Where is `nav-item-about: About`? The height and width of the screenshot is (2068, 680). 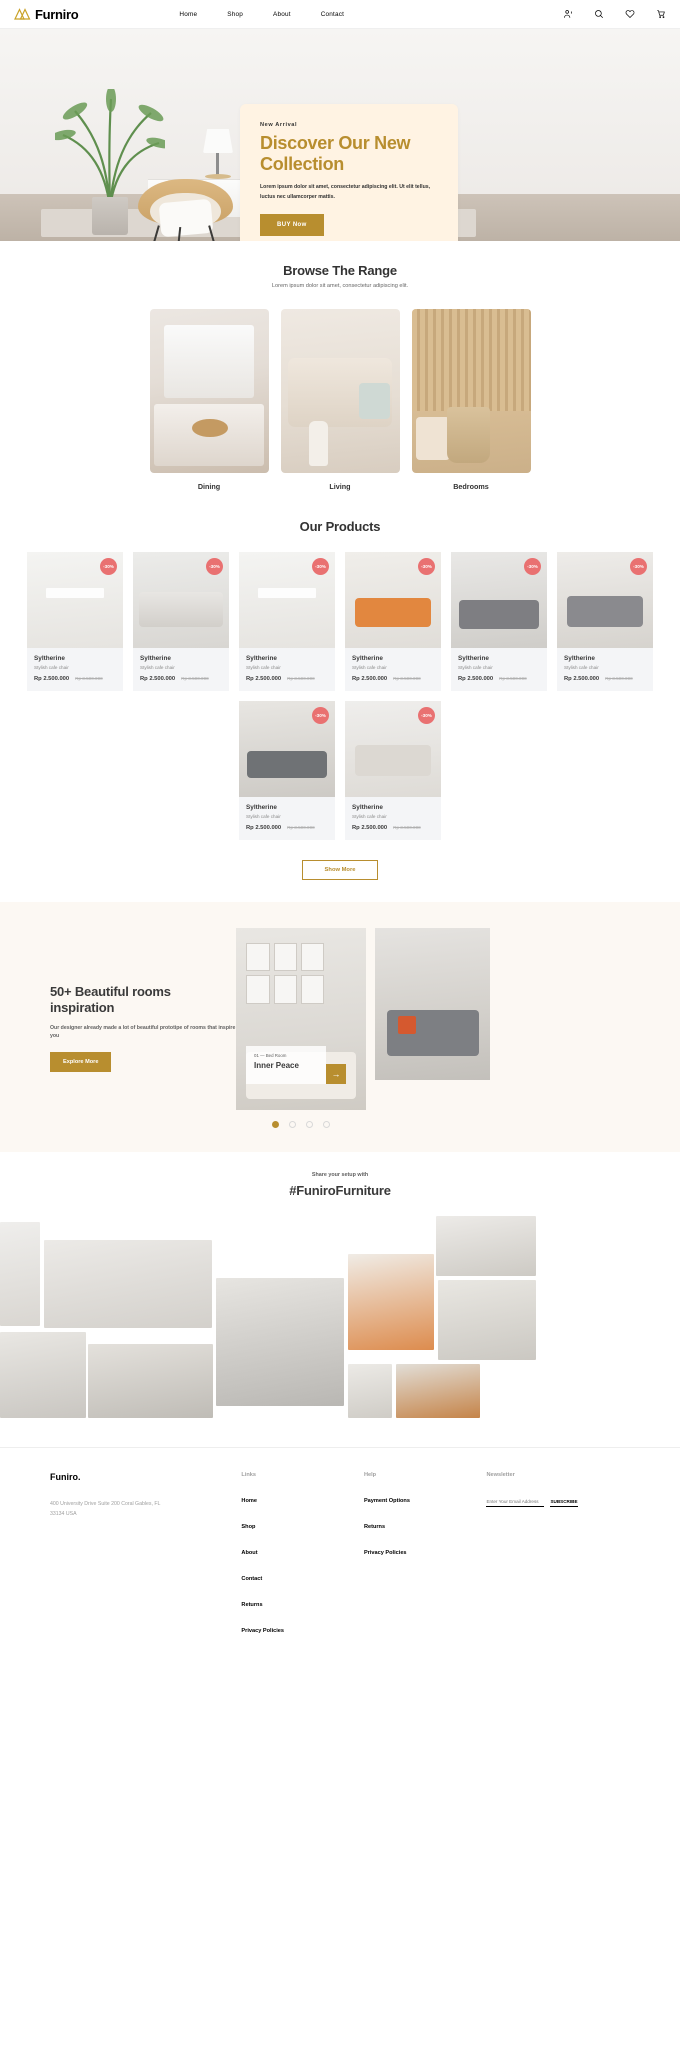 nav-item-about: About is located at coordinates (282, 14).